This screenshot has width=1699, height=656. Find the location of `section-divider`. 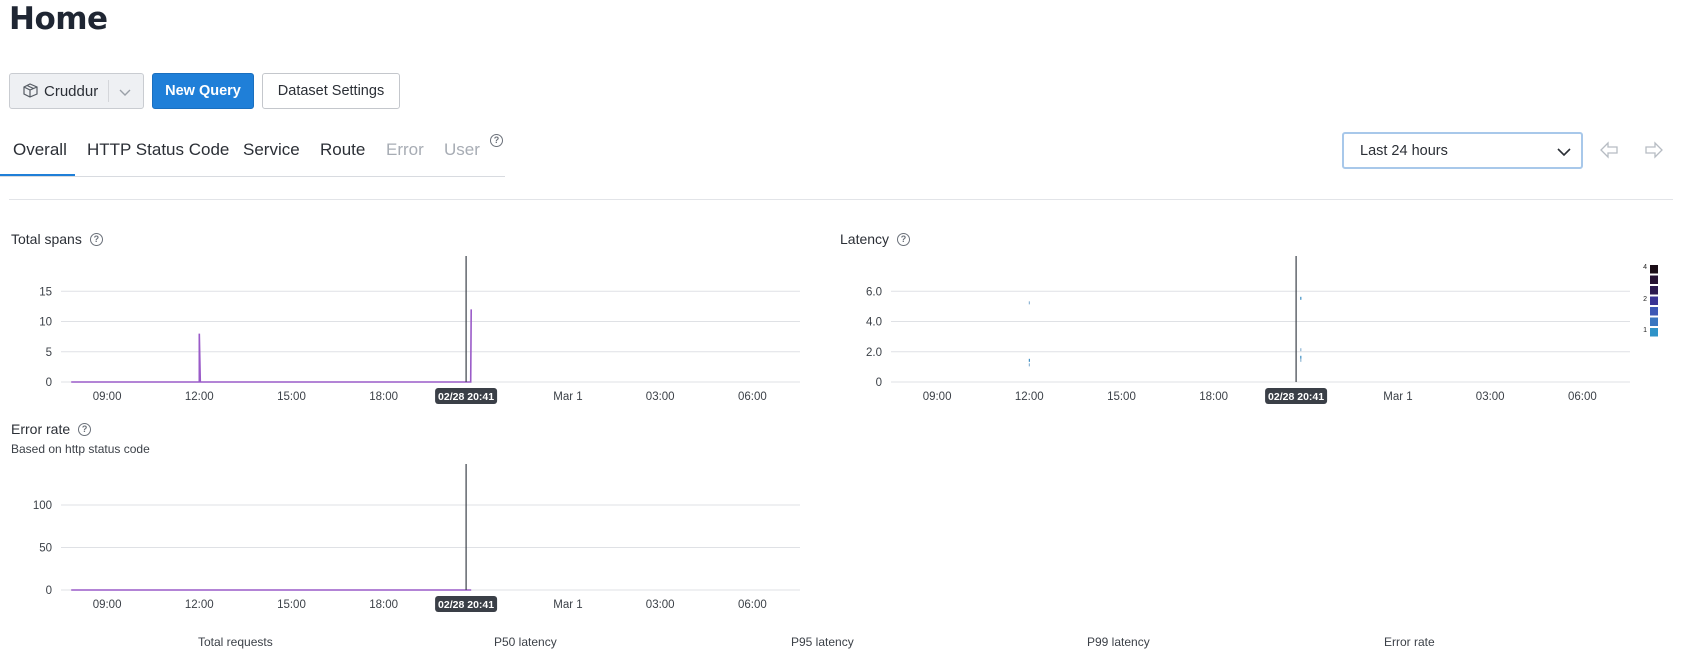

section-divider is located at coordinates (841, 199).